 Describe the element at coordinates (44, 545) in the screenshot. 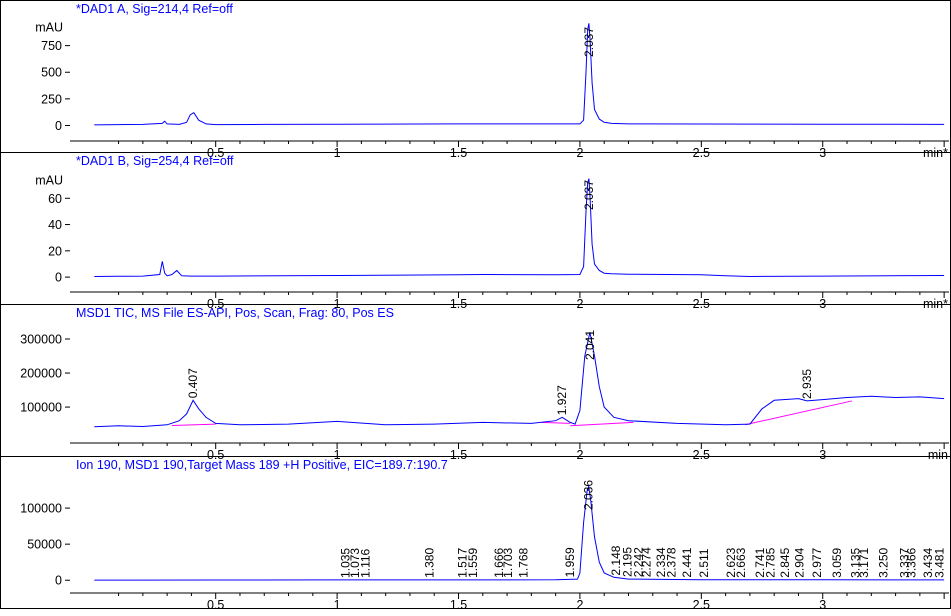

I see `y-tick-label: 50000` at that location.